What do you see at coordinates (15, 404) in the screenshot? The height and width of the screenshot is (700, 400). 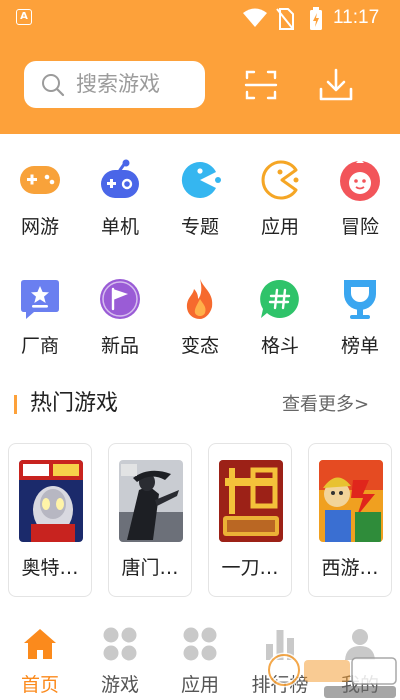 I see `section-accent-bar` at bounding box center [15, 404].